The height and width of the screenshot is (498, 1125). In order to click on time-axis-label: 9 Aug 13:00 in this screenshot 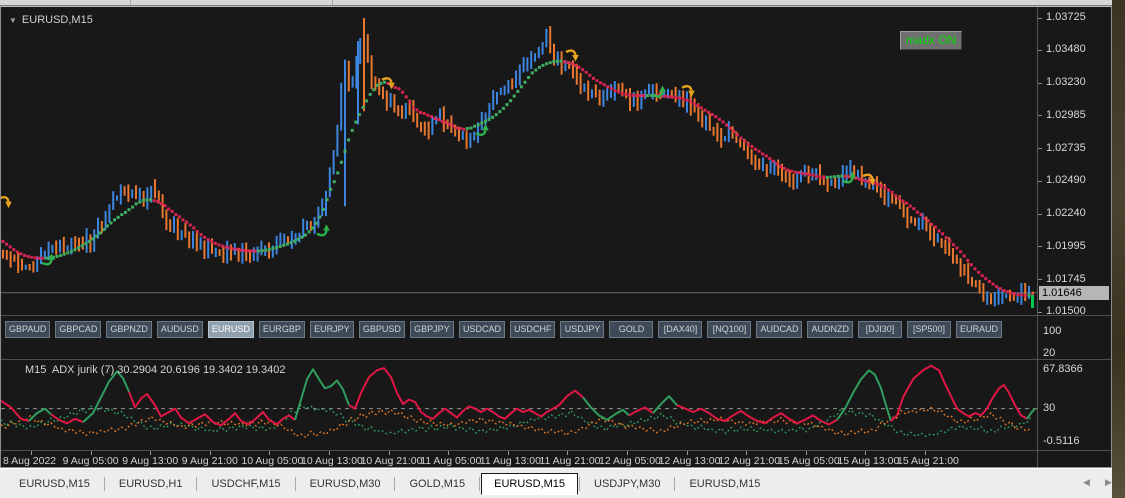, I will do `click(150, 461)`.